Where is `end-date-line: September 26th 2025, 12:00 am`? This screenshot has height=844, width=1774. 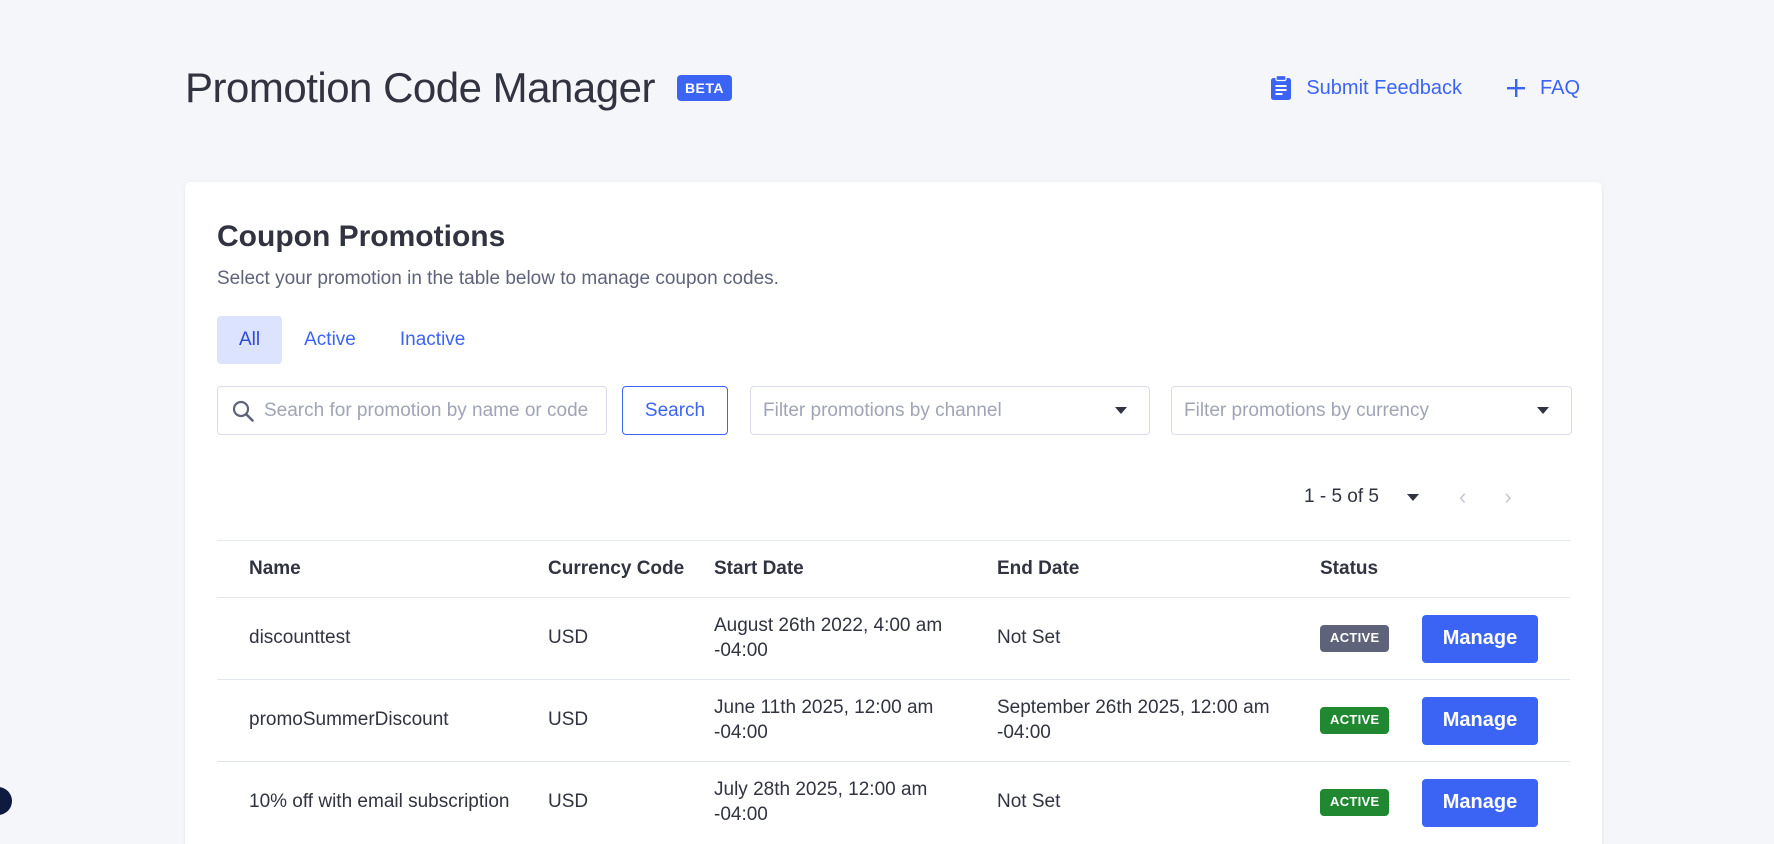
end-date-line: September 26th 2025, 12:00 am is located at coordinates (1133, 707).